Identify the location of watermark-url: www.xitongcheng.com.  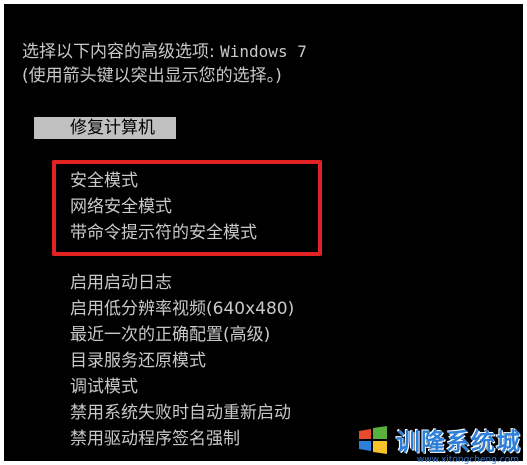
(467, 460).